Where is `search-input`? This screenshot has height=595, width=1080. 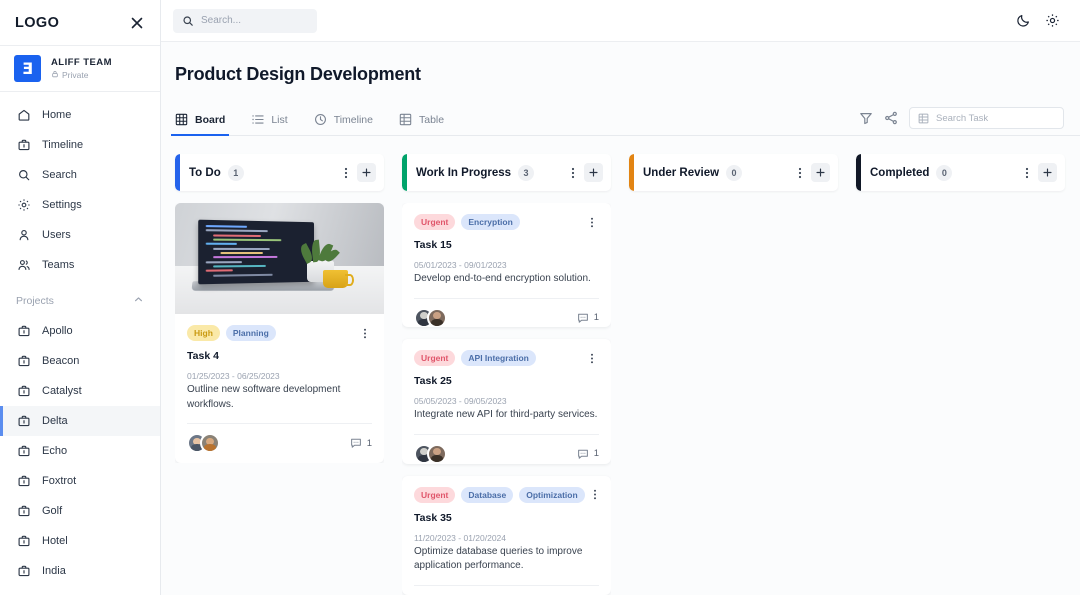
search-input is located at coordinates (254, 20).